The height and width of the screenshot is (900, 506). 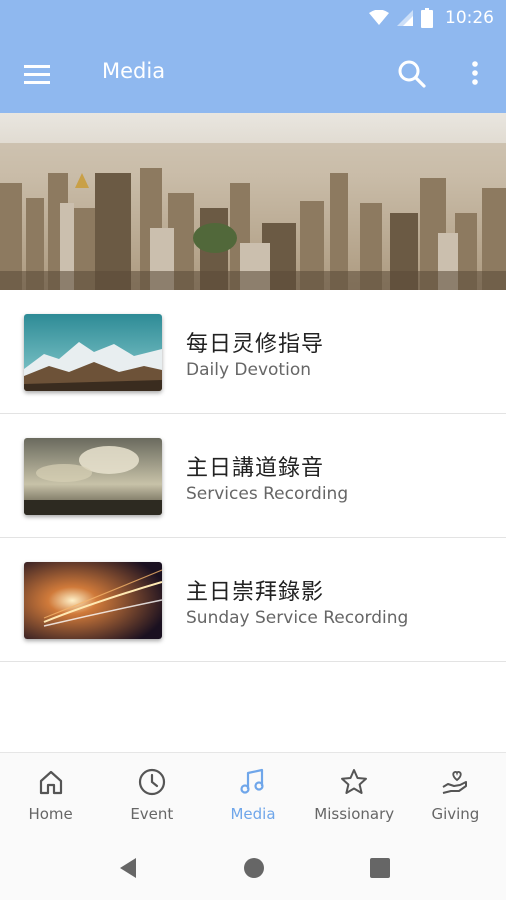 I want to click on nav-item-media: Media, so click(x=252, y=795).